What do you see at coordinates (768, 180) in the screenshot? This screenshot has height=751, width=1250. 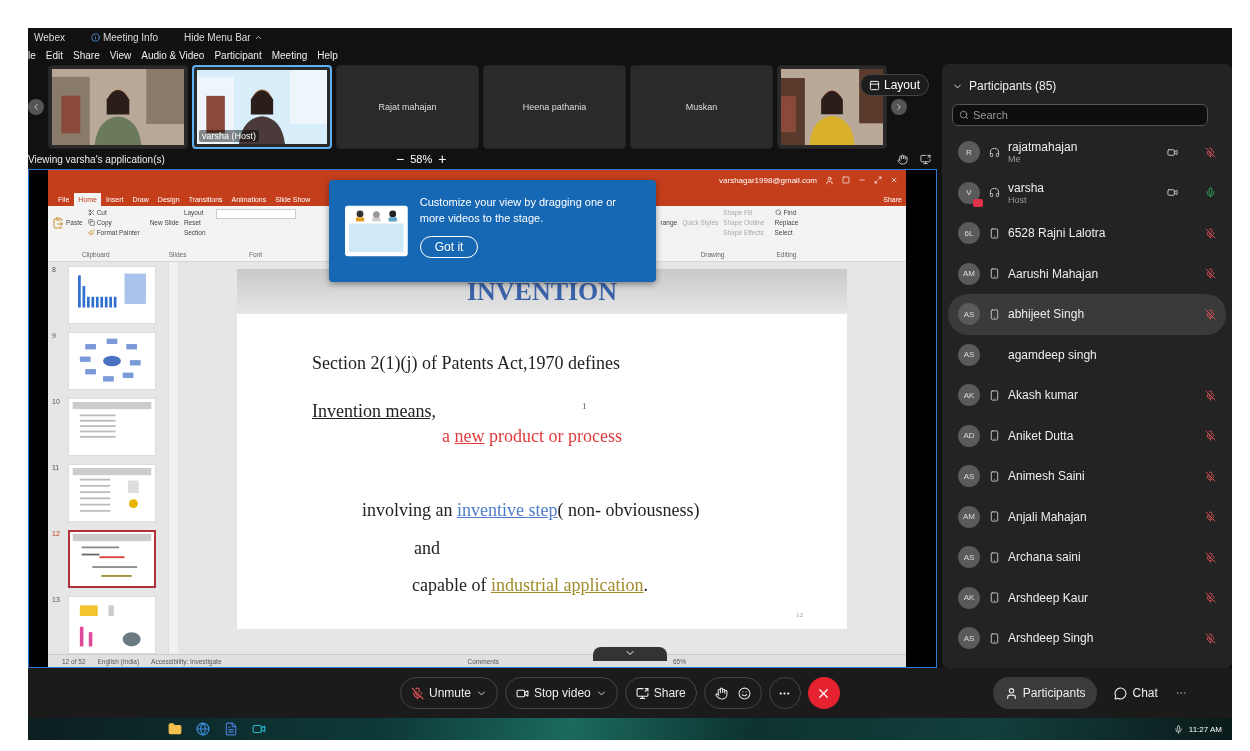 I see `account-email: varshagar1998@gmail.com` at bounding box center [768, 180].